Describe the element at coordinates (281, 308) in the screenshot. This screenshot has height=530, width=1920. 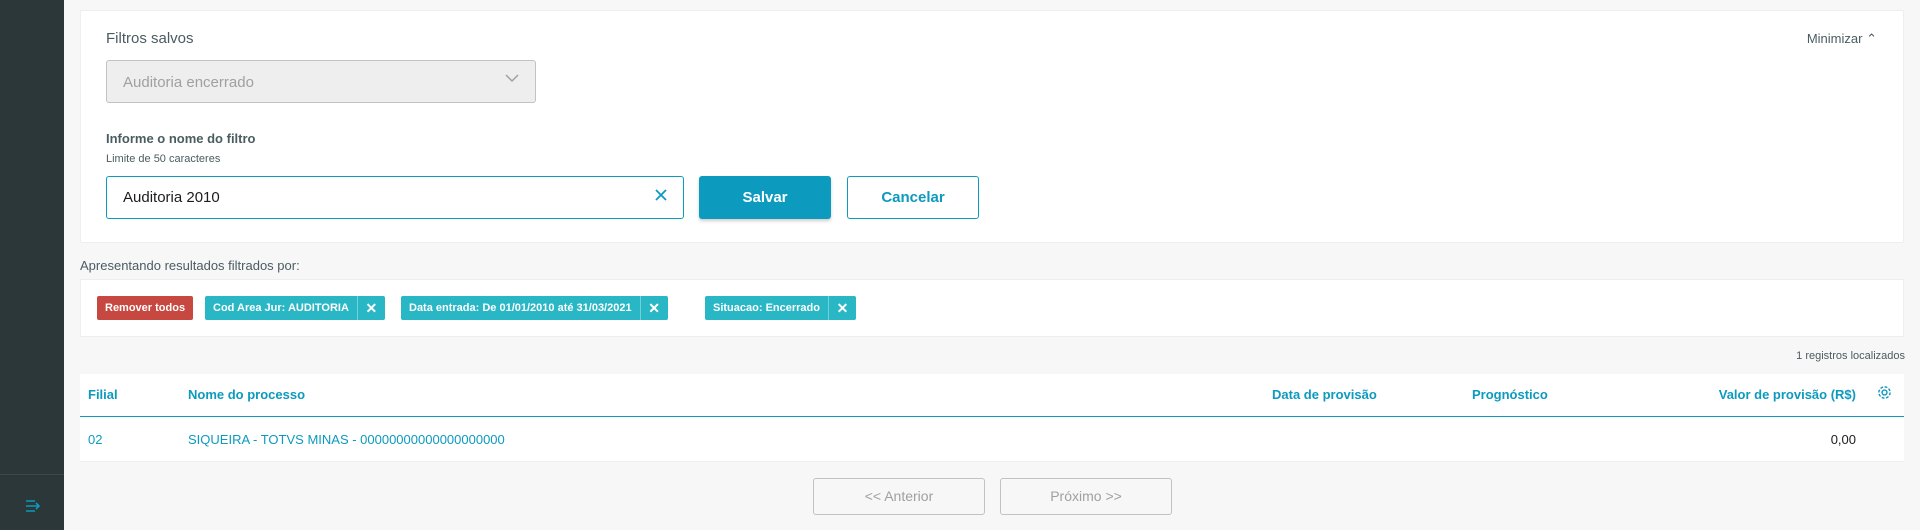
I see `filter-chip-label: Cod Area Jur: AUDITORIA` at that location.